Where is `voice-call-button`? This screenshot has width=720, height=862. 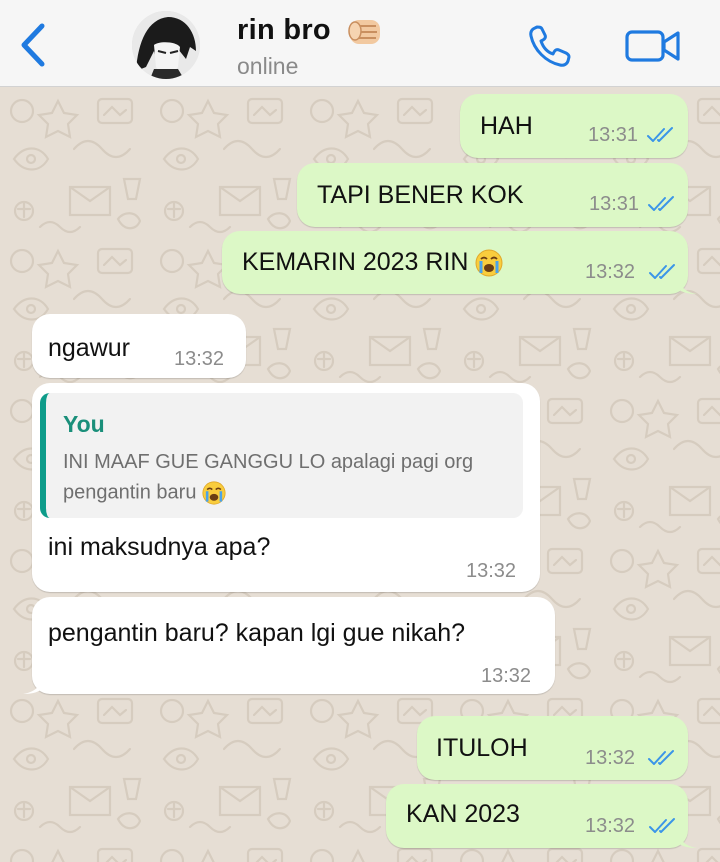
voice-call-button is located at coordinates (550, 46).